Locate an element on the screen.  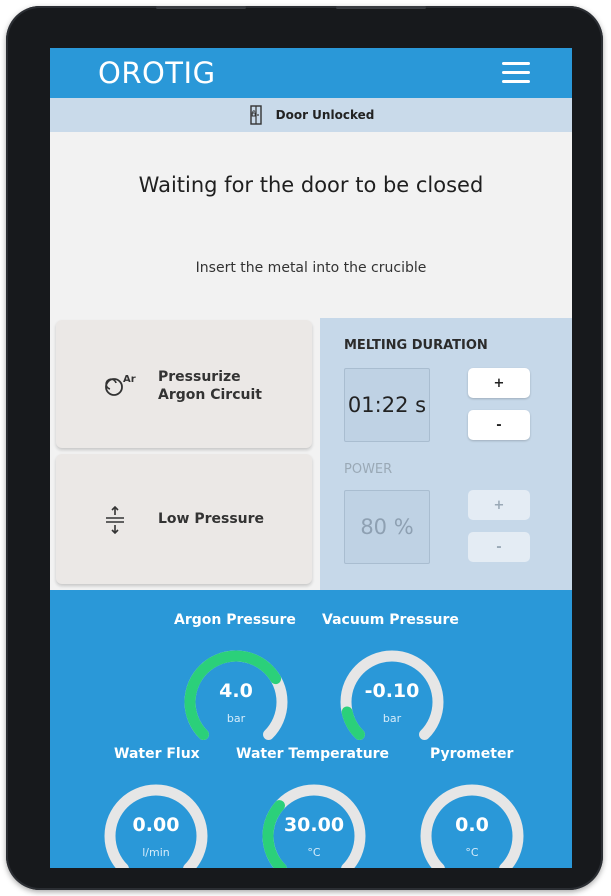
vacuum-pressure-value: -0.10 is located at coordinates (392, 691).